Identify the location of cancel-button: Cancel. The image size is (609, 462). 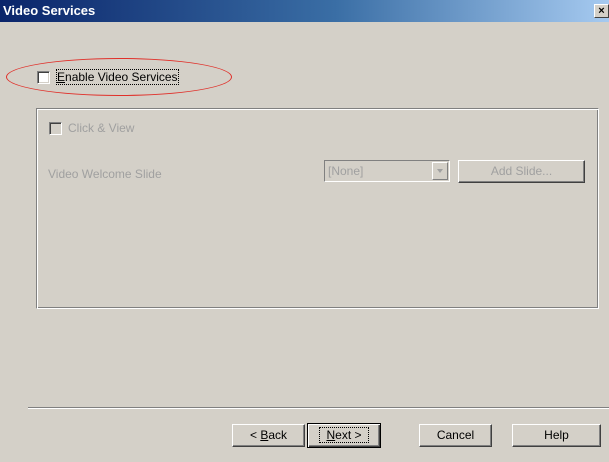
(455, 435).